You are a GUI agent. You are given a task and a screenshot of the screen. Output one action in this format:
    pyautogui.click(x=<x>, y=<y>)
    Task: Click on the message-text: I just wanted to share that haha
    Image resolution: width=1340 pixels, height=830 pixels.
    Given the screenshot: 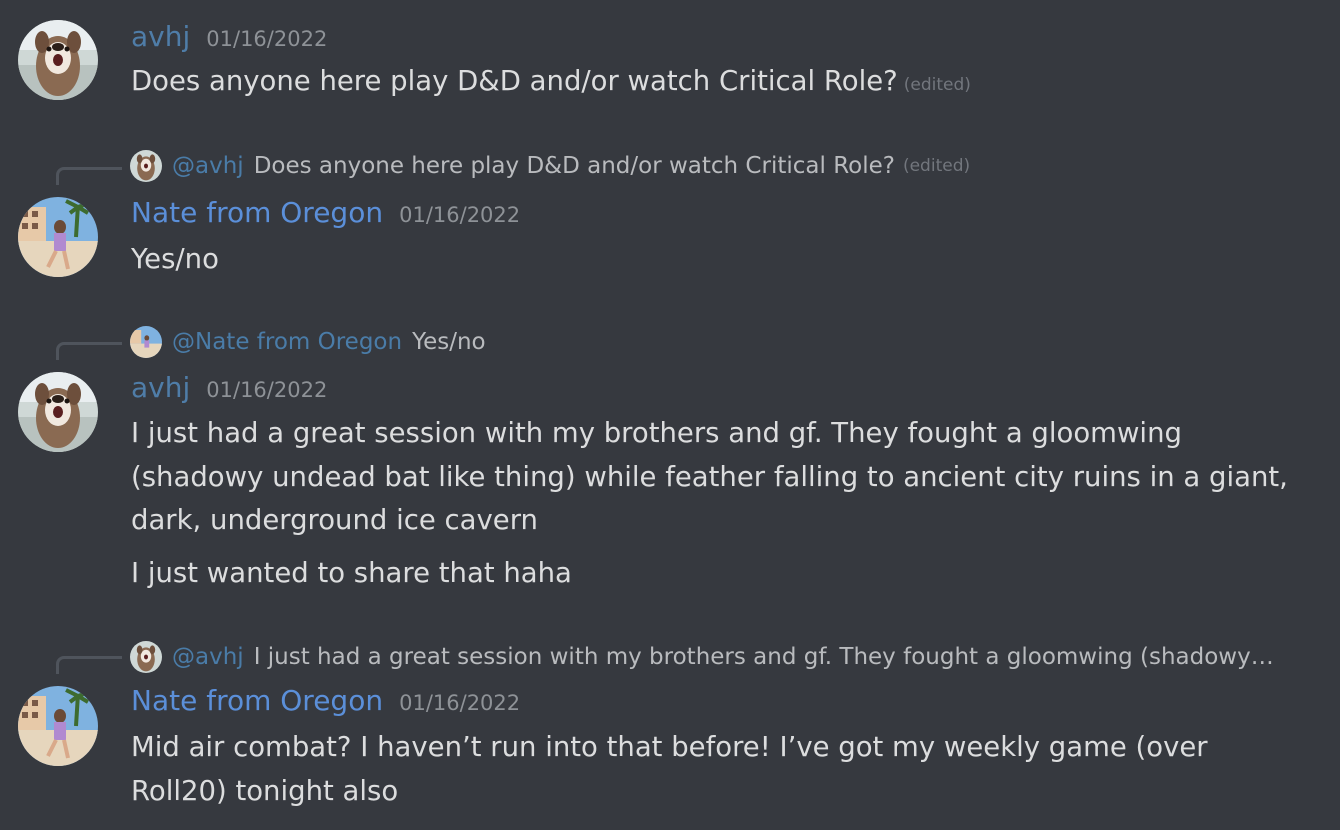 What is the action you would take?
    pyautogui.click(x=351, y=572)
    